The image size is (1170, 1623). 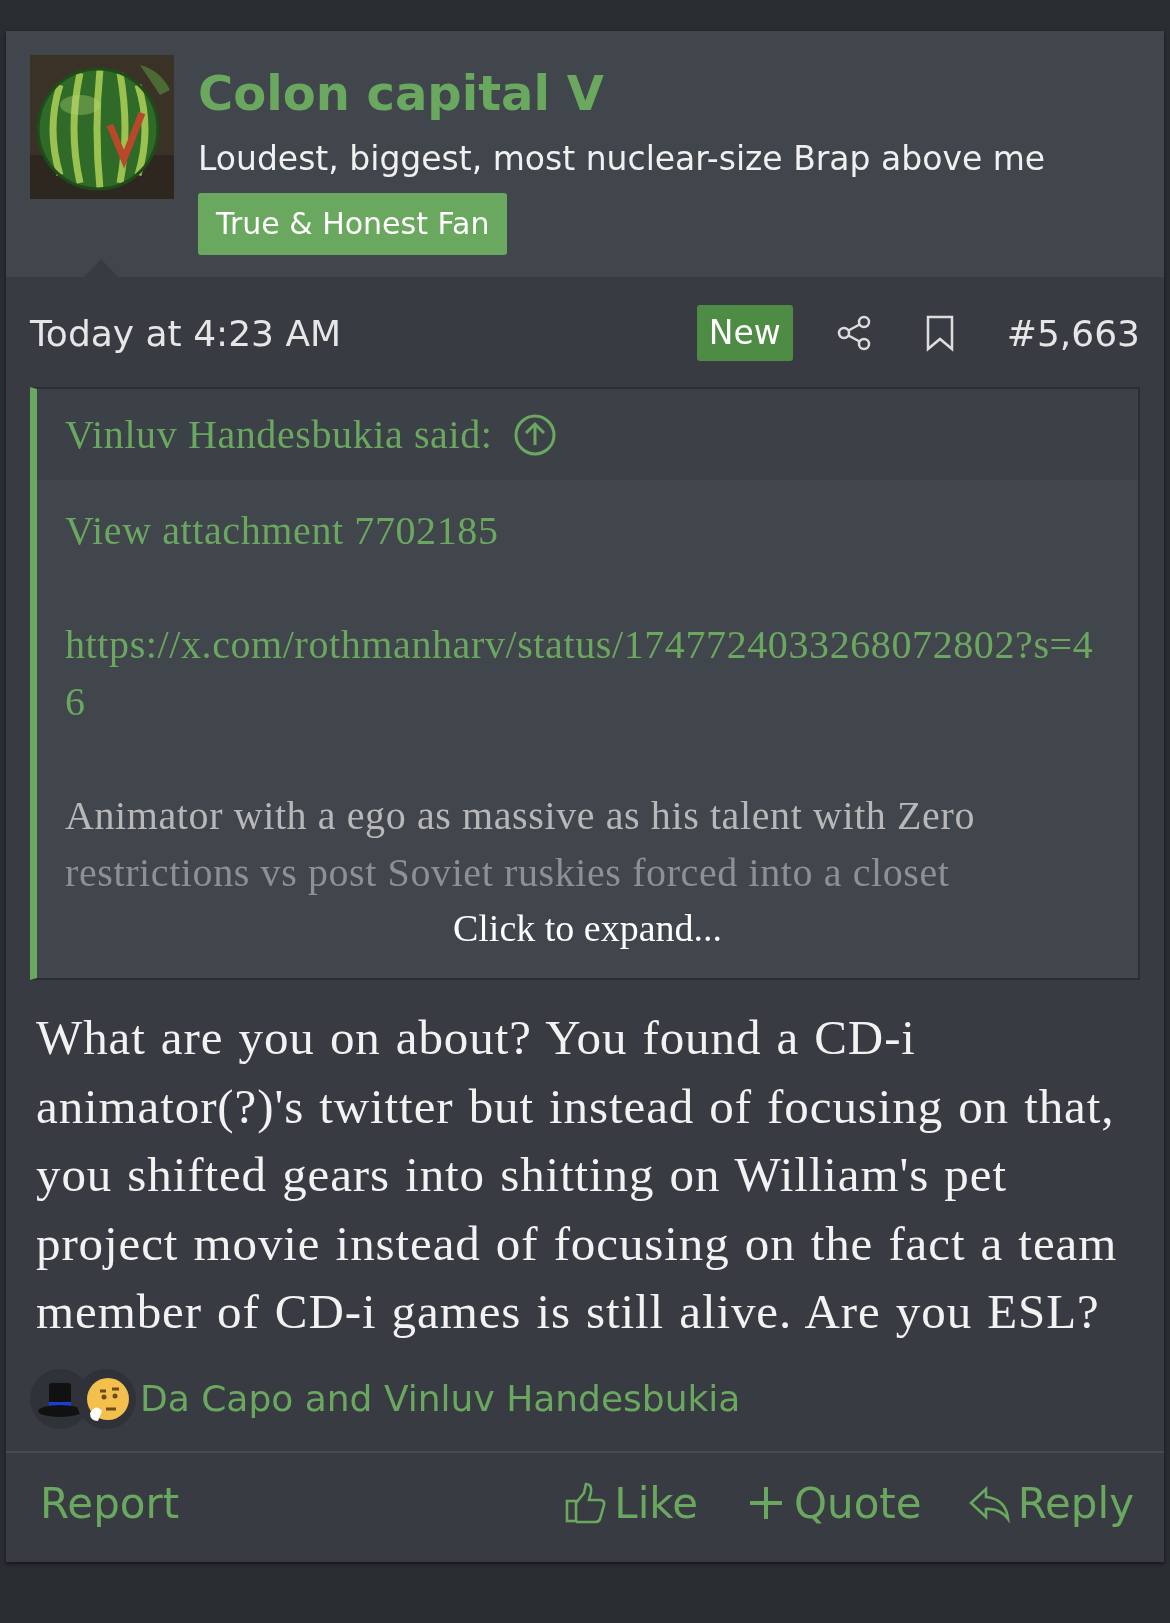 What do you see at coordinates (353, 224) in the screenshot?
I see `user-banner: True & Honest Fan` at bounding box center [353, 224].